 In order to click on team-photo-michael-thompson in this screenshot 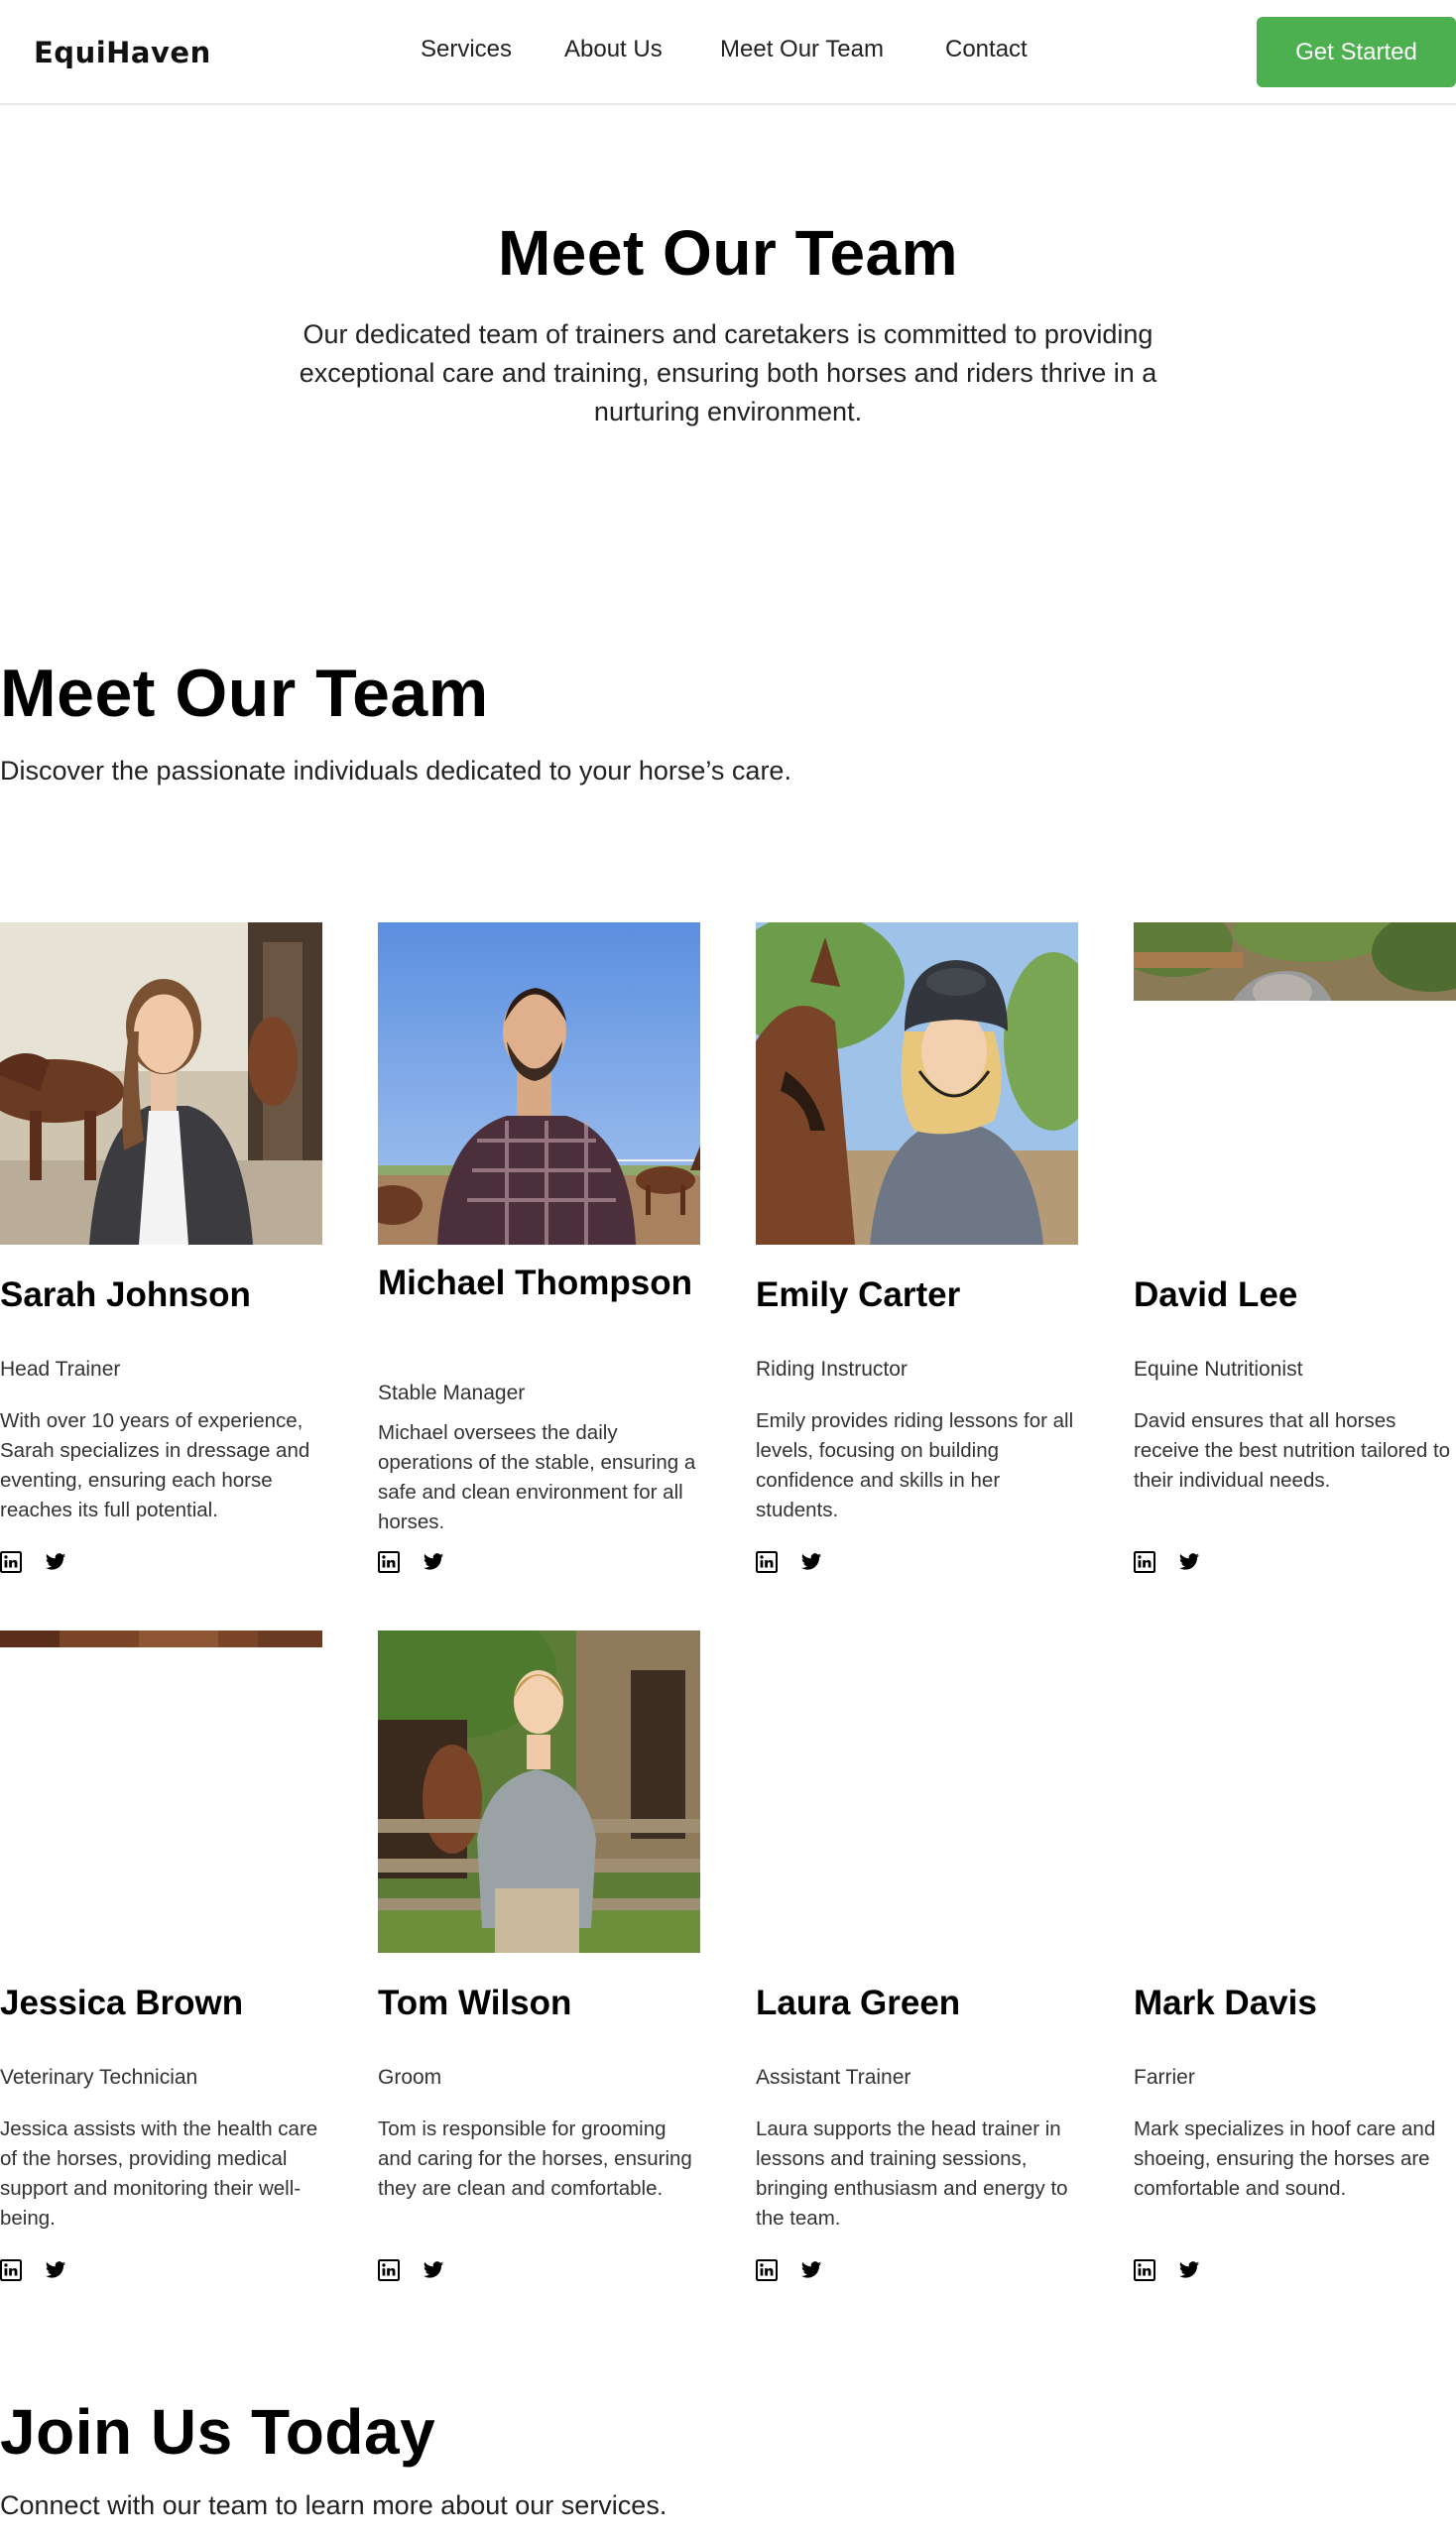, I will do `click(539, 1084)`.